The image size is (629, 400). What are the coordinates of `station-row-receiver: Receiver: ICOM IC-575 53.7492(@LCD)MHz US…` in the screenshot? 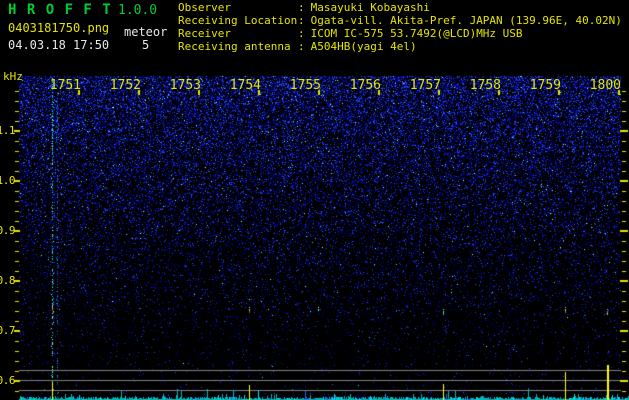 It's located at (400, 33).